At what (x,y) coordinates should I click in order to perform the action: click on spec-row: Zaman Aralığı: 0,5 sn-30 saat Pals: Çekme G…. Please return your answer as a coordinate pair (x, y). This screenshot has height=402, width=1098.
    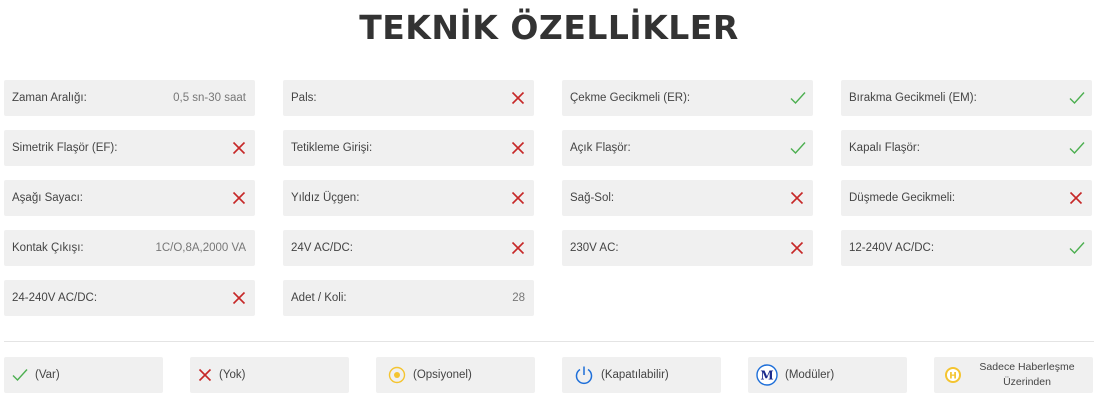
    Looking at the image, I should click on (549, 98).